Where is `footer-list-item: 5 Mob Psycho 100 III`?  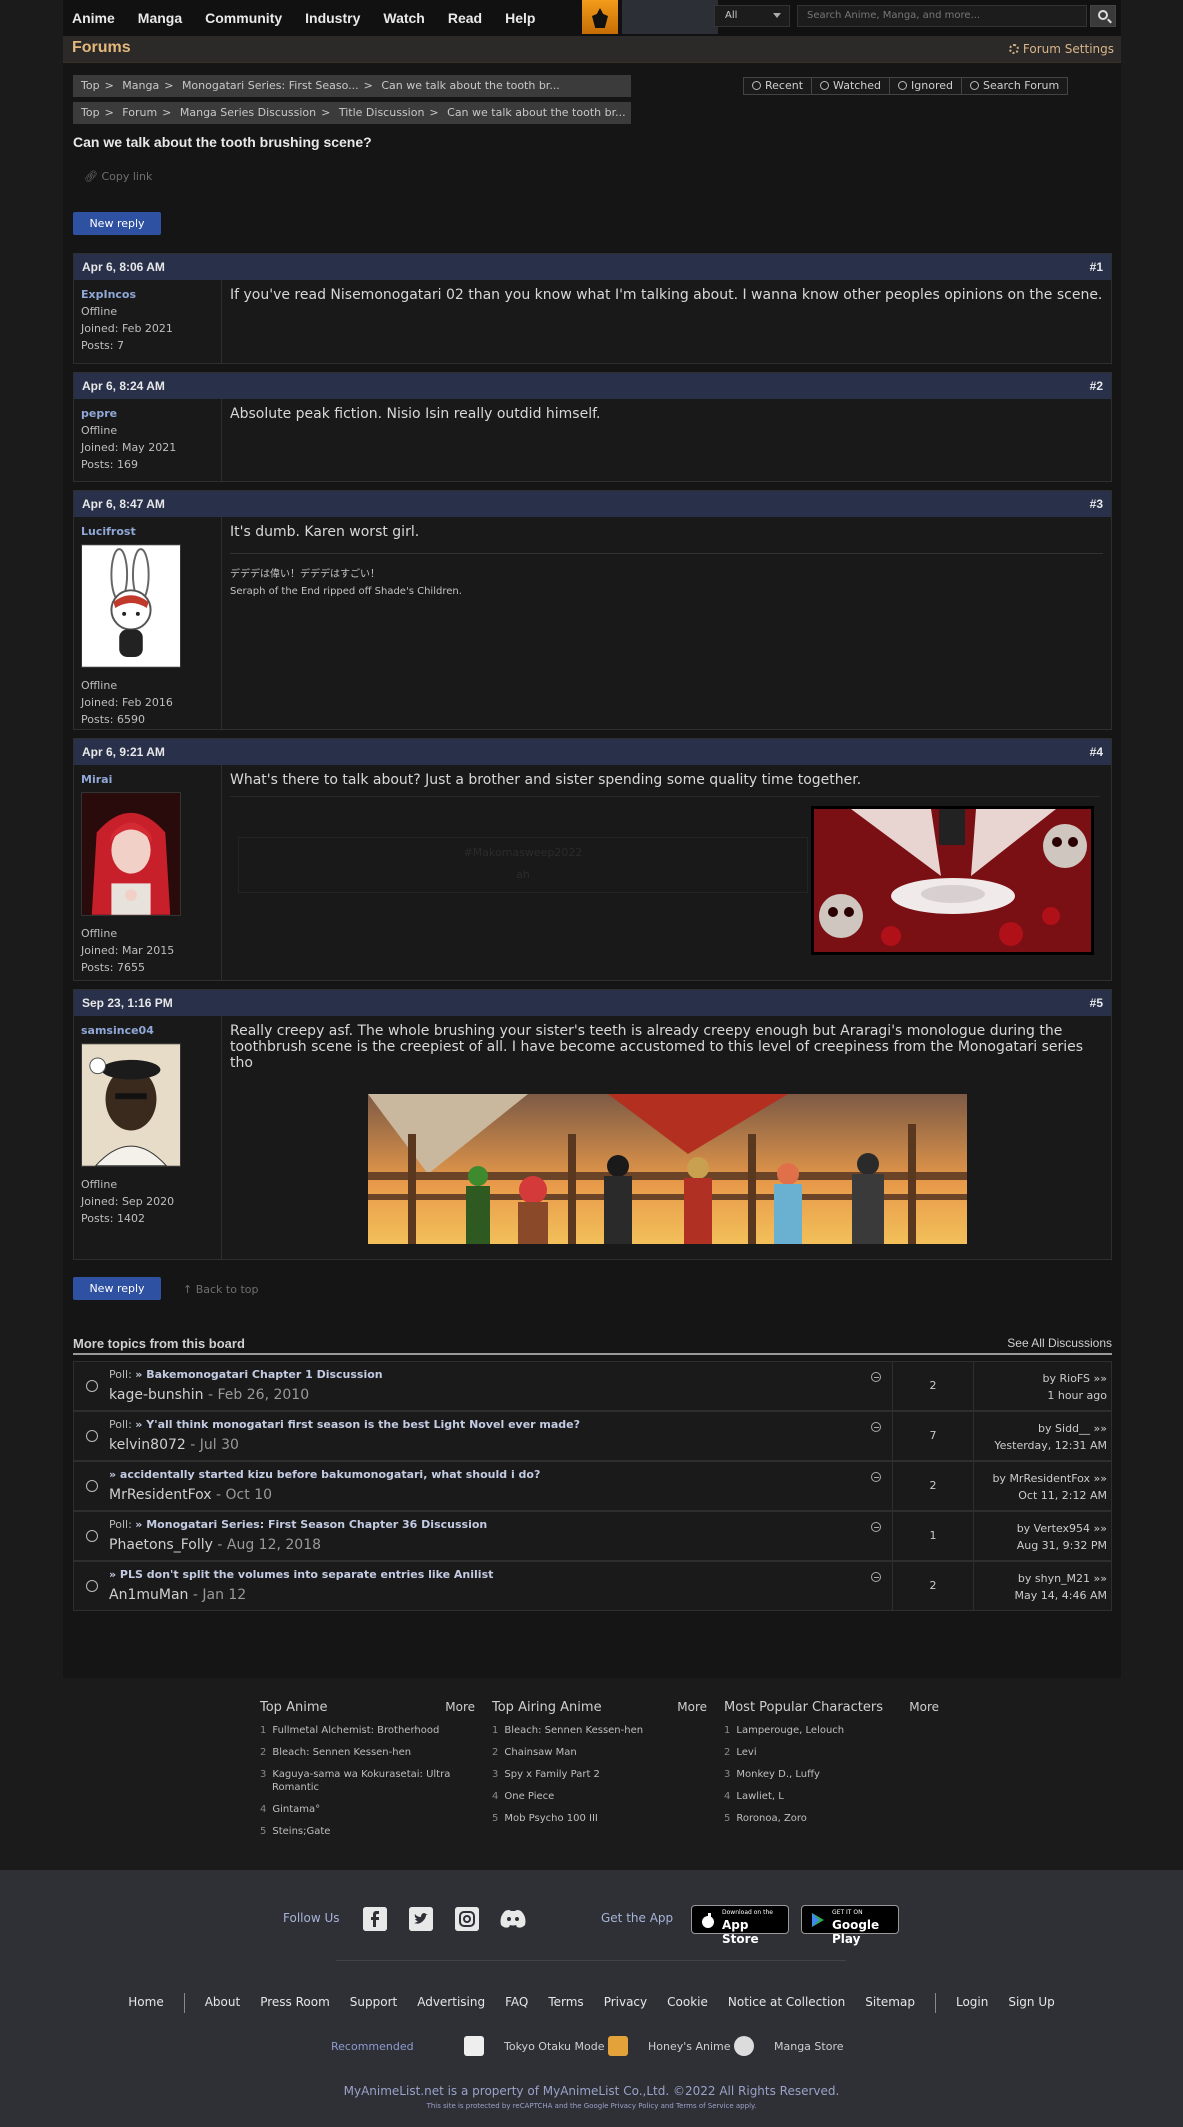 footer-list-item: 5 Mob Psycho 100 III is located at coordinates (599, 1818).